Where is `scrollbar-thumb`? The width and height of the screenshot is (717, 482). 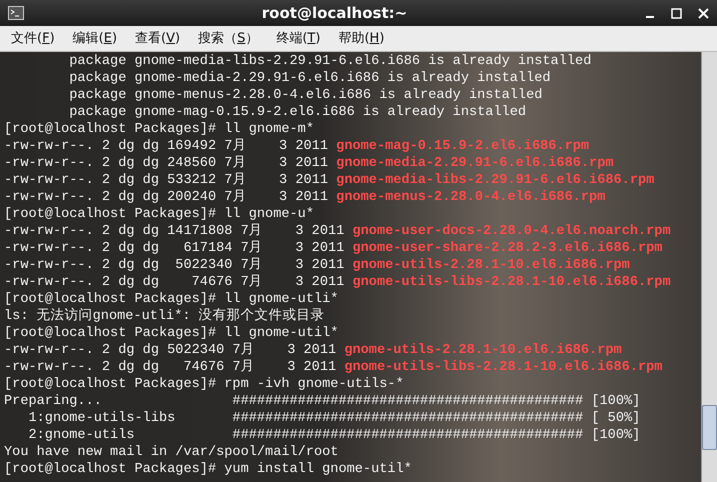 scrollbar-thumb is located at coordinates (709, 427).